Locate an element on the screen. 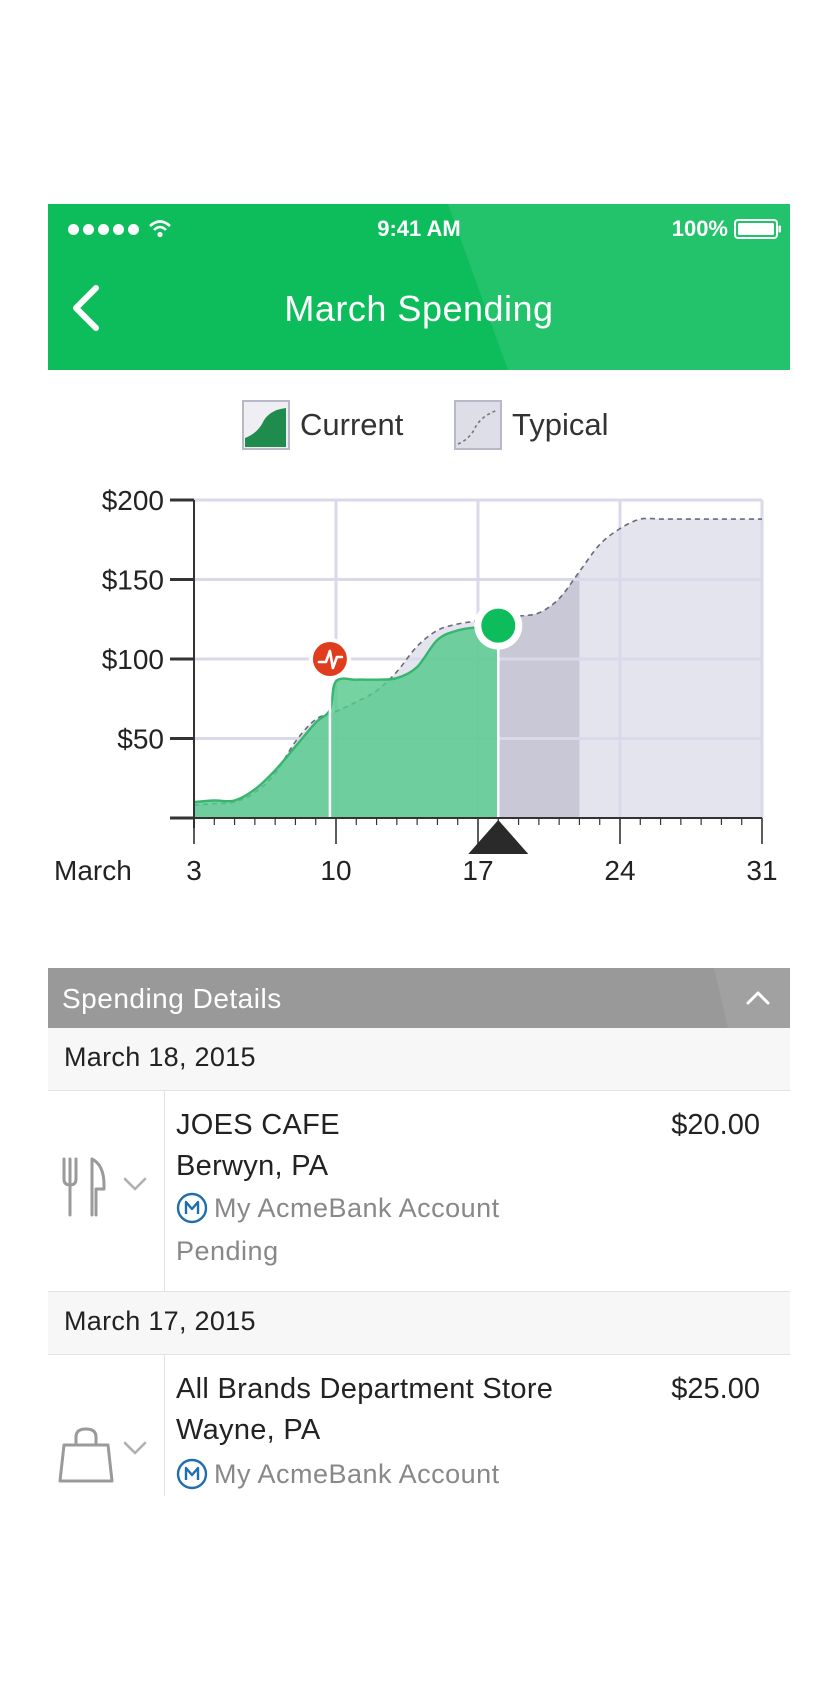 The image size is (836, 1696). top-bar: 9:41 AM 100% March Spending is located at coordinates (419, 287).